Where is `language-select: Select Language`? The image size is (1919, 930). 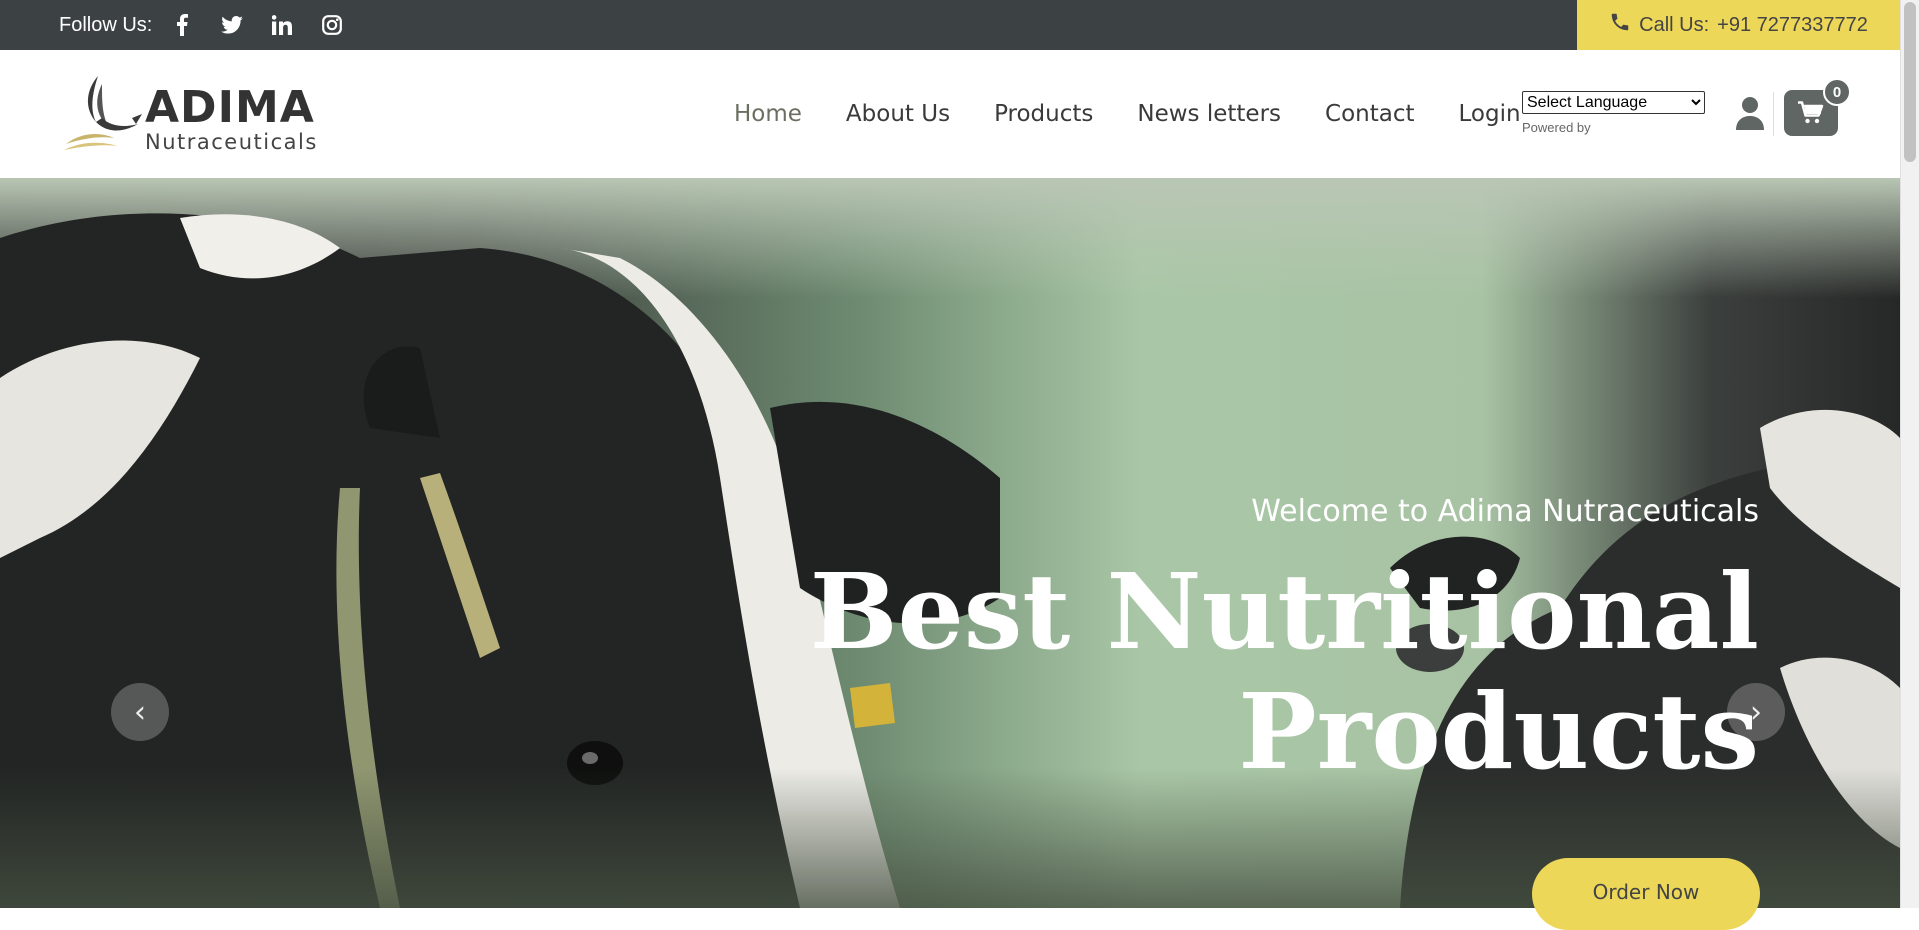 language-select: Select Language is located at coordinates (1613, 102).